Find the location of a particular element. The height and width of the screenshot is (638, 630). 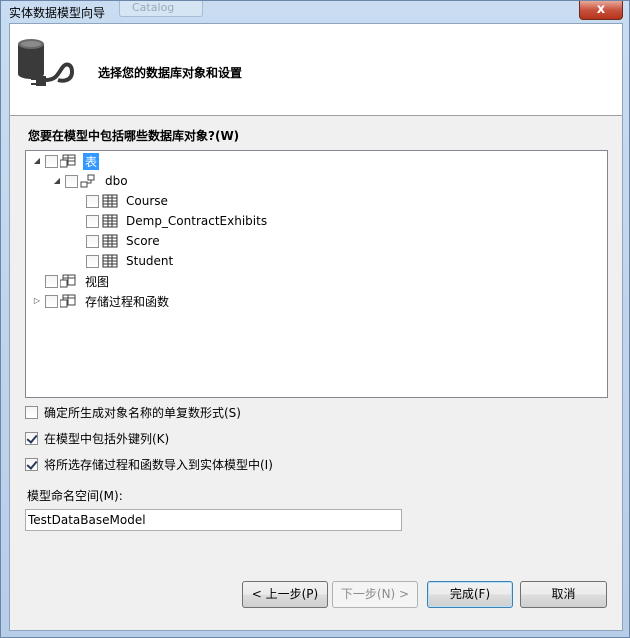

import-procedures-option: 将所选存储过程和函数导入到实体模型中(I) is located at coordinates (149, 464).